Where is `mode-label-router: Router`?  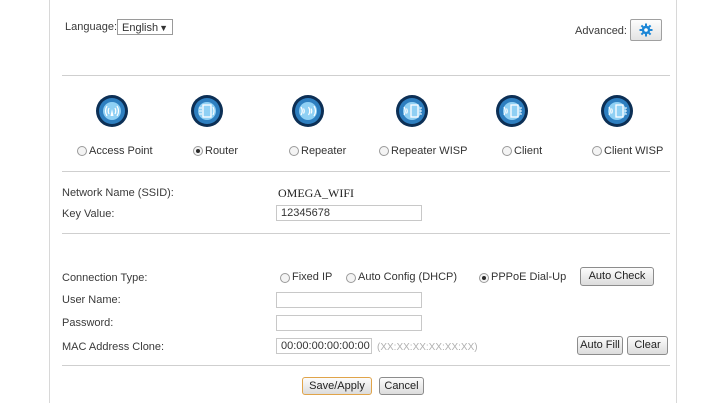
mode-label-router: Router is located at coordinates (222, 151).